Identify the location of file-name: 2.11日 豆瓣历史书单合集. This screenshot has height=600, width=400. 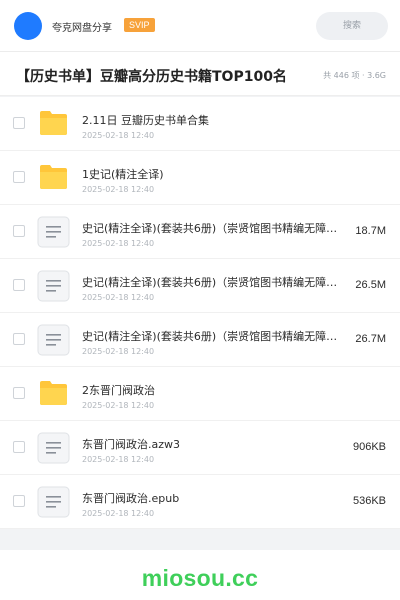
(210, 120).